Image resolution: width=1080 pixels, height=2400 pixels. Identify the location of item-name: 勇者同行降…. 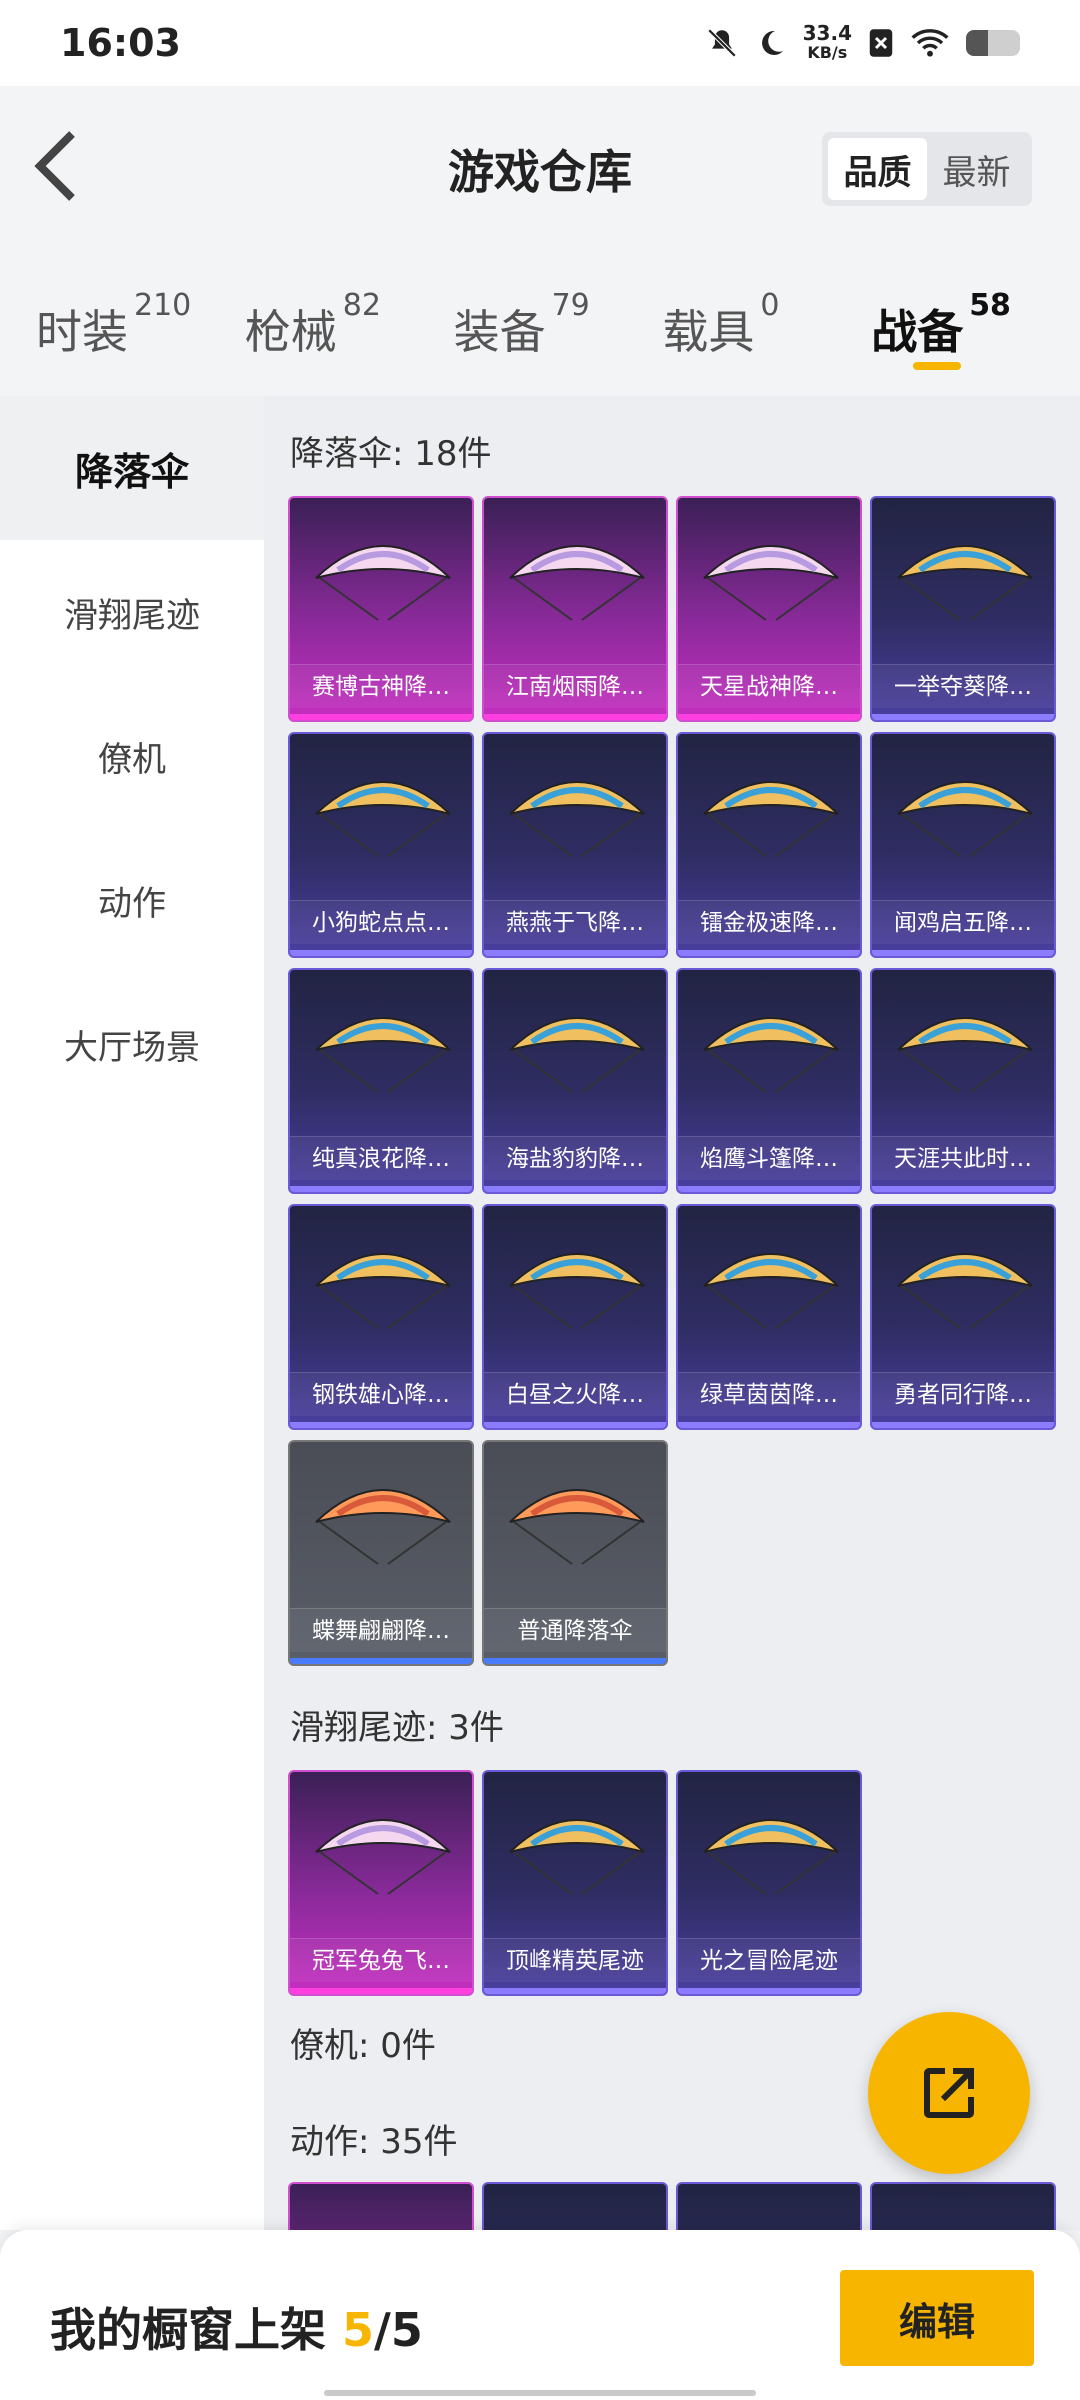
(963, 1394).